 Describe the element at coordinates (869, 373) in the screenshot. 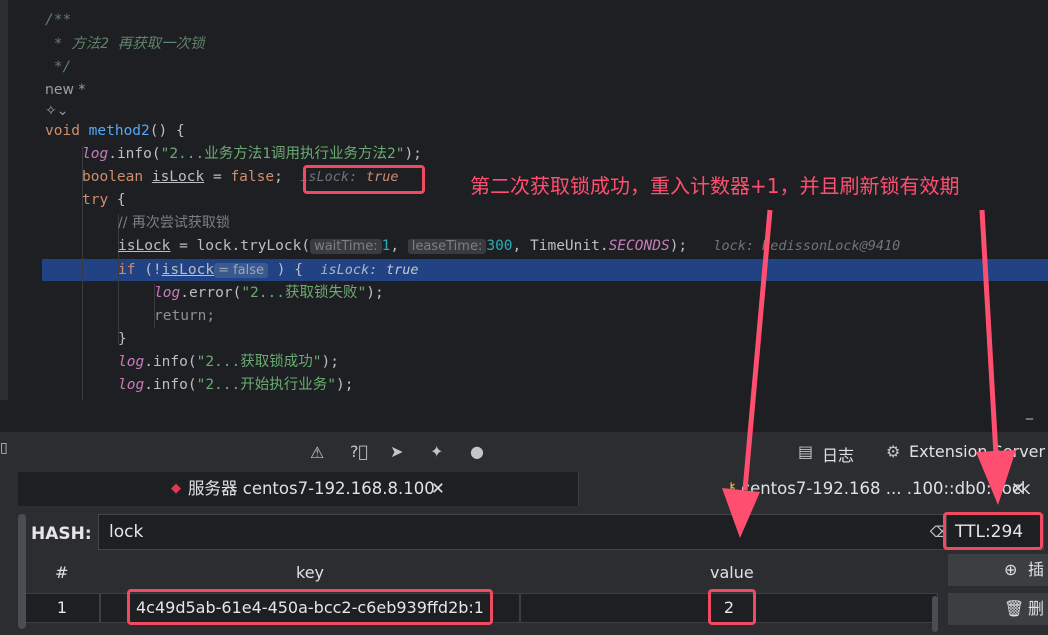

I see `annotation-arrows` at that location.